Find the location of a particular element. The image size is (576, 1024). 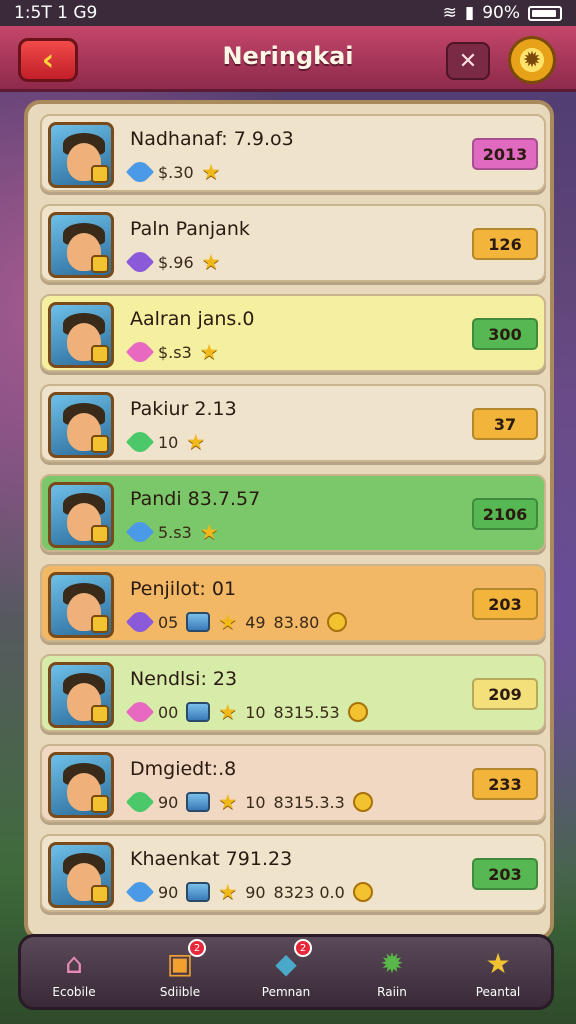

nav-label: Sdiible is located at coordinates (180, 992).